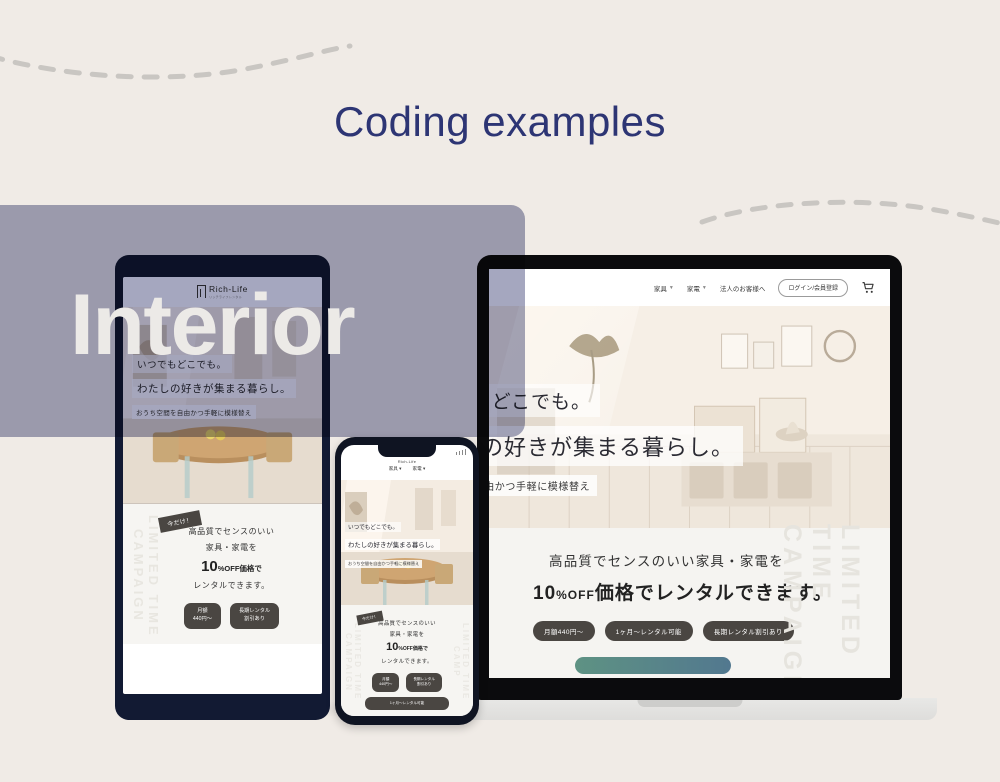 The image size is (1000, 782). I want to click on phone-nav-item-appliances: 家電 ▾, so click(419, 469).